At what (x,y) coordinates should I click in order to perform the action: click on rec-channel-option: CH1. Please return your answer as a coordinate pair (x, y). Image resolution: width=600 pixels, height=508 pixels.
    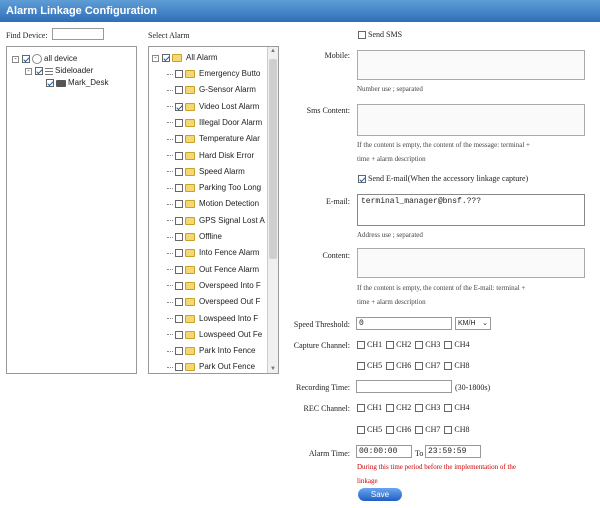
    Looking at the image, I should click on (369, 407).